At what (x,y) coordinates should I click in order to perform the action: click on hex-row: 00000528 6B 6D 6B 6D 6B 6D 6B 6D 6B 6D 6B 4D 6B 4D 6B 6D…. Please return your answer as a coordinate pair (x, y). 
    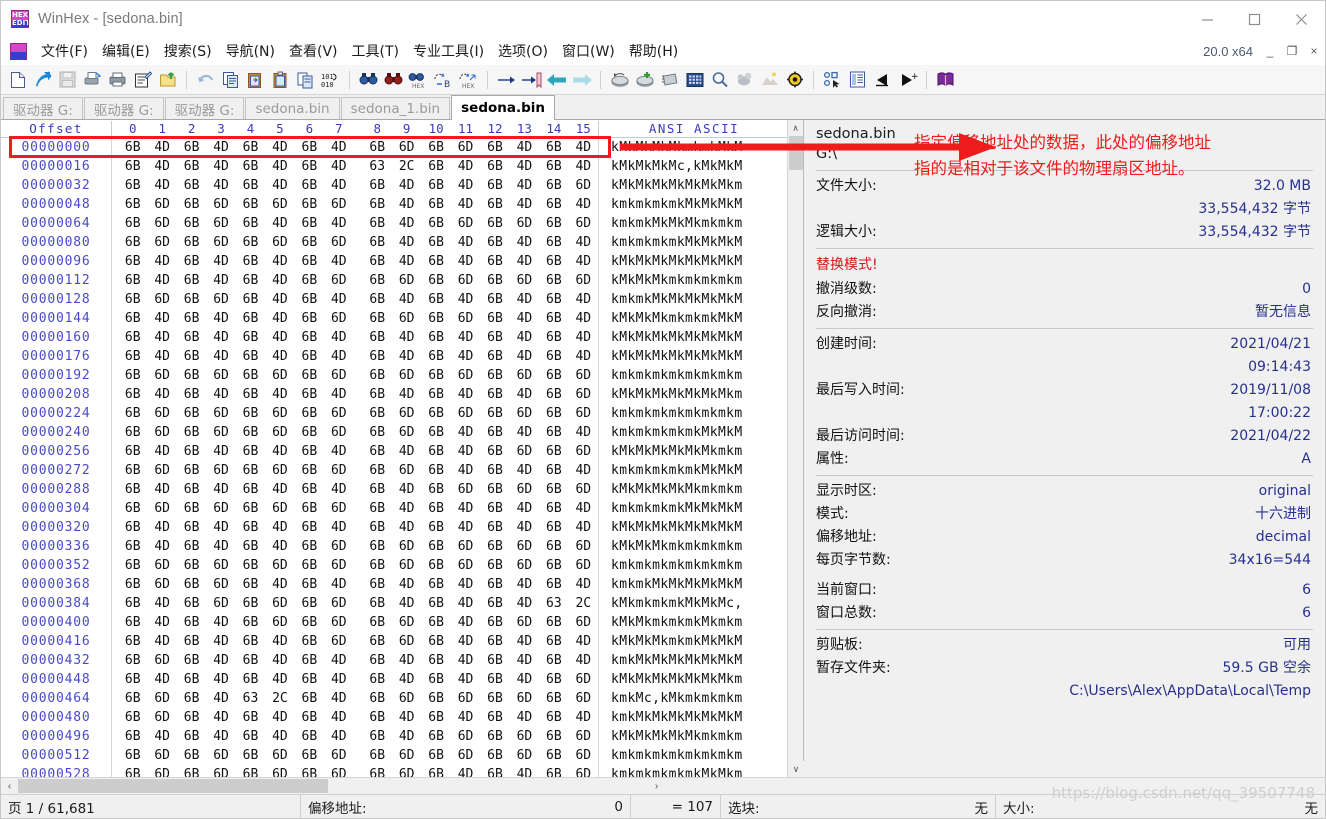
    Looking at the image, I should click on (402, 771).